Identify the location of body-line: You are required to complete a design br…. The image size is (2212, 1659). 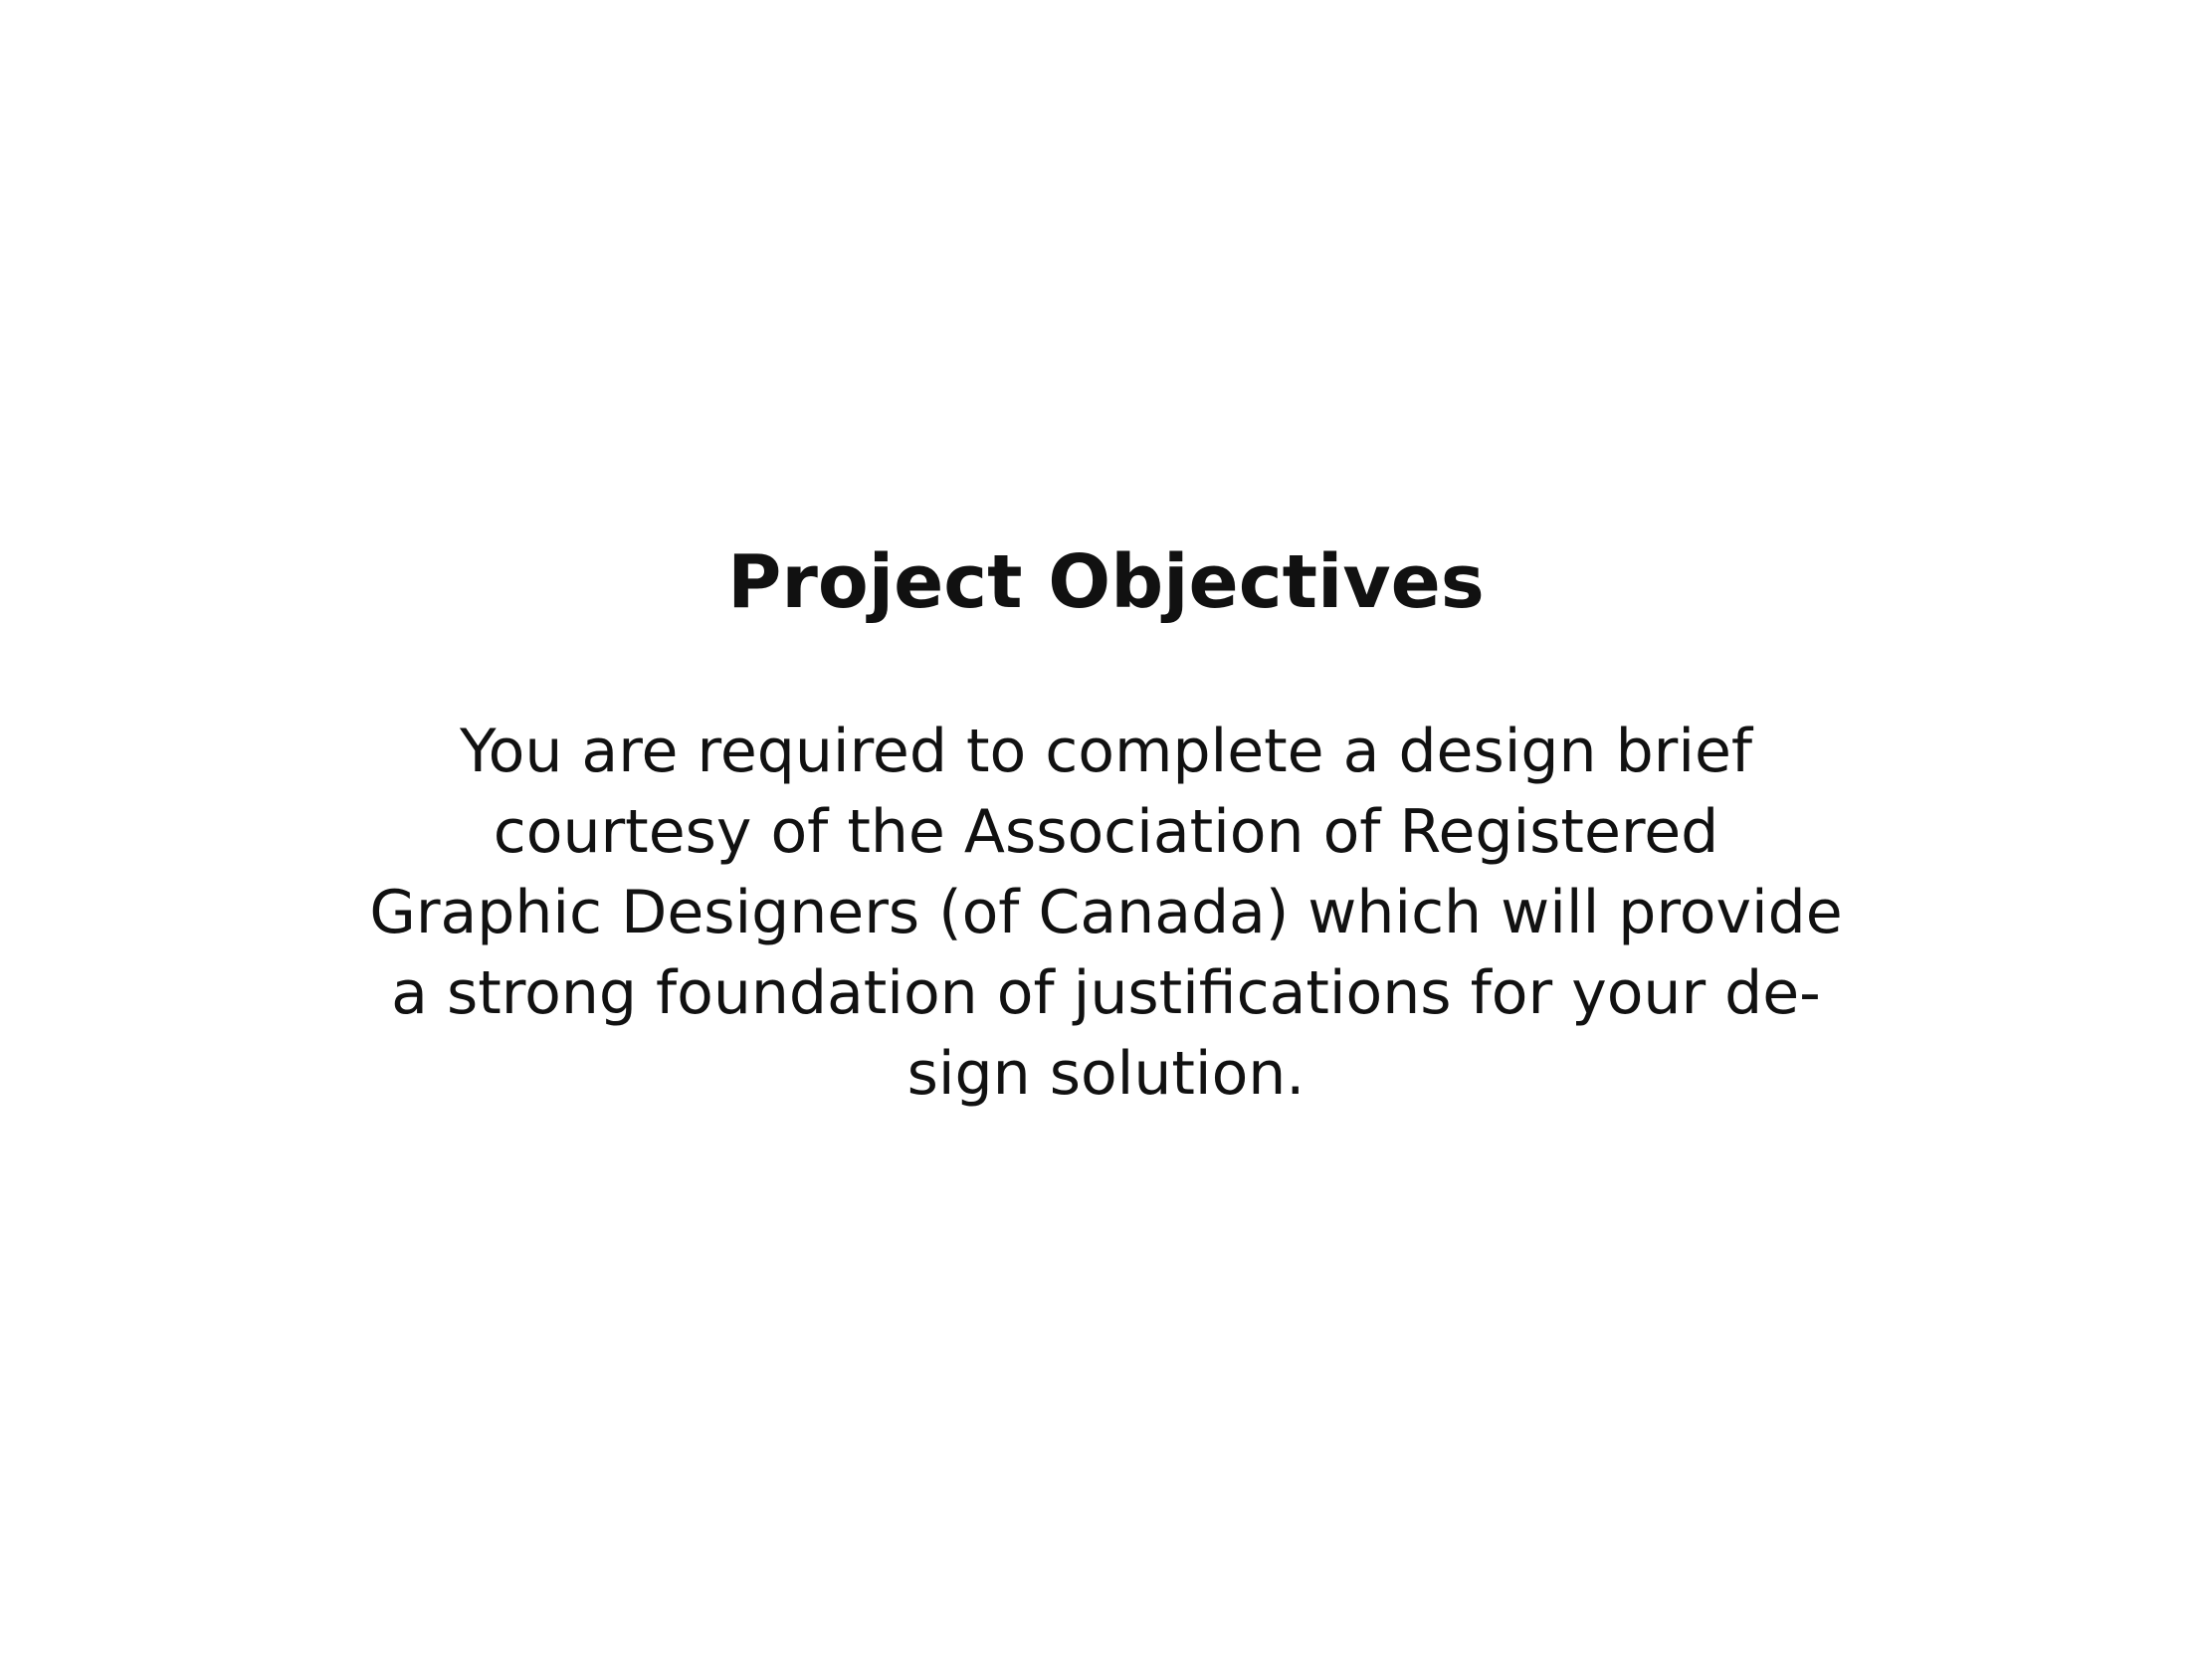
(1106, 751).